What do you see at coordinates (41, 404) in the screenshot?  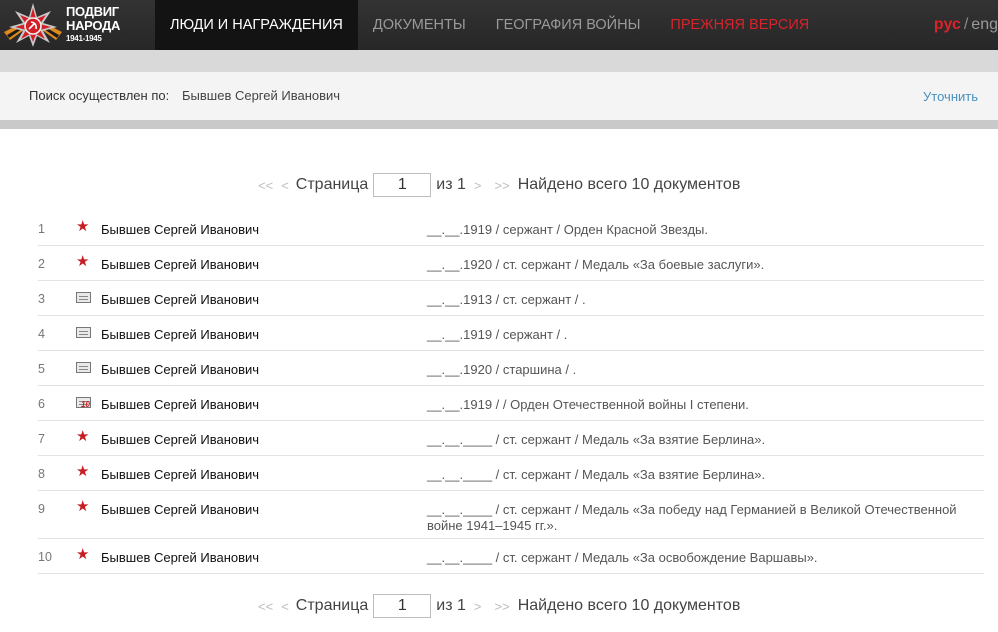 I see `row-number: 6` at bounding box center [41, 404].